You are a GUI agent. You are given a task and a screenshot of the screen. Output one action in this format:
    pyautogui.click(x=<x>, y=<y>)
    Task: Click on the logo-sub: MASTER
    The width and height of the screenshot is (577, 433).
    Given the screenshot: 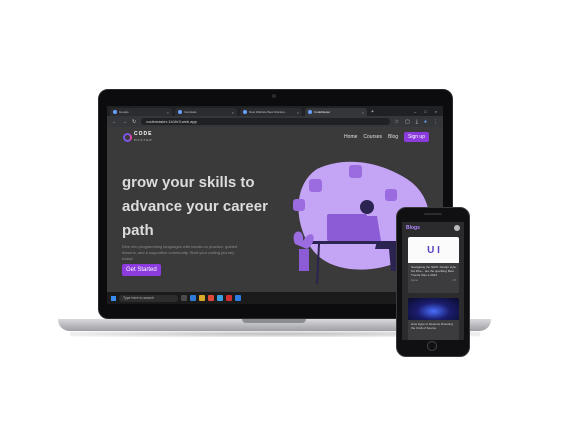 What is the action you would take?
    pyautogui.click(x=143, y=140)
    